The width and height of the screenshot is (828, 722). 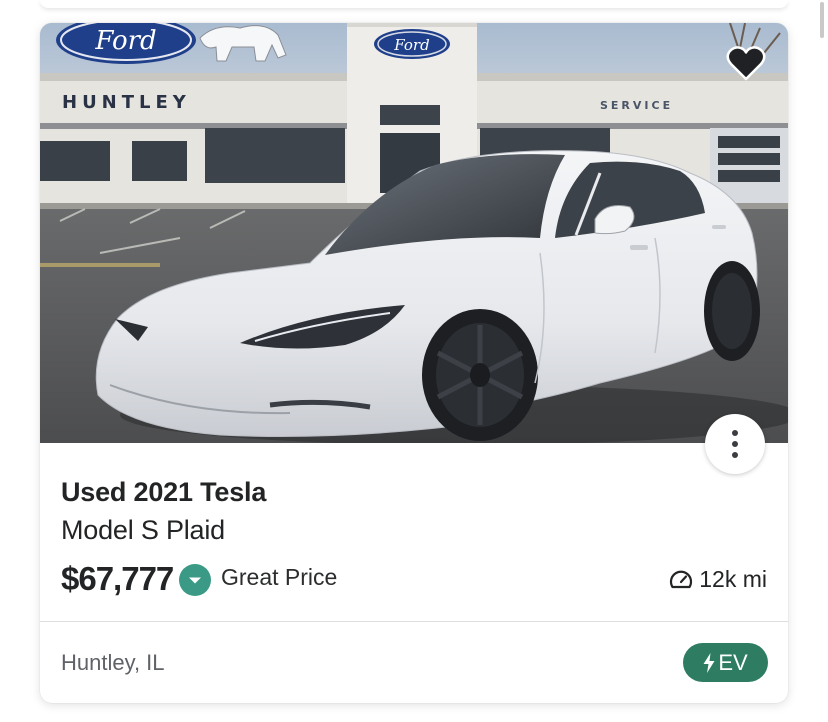 I want to click on dealer-sign-text: HUNTLEY, so click(x=126, y=102).